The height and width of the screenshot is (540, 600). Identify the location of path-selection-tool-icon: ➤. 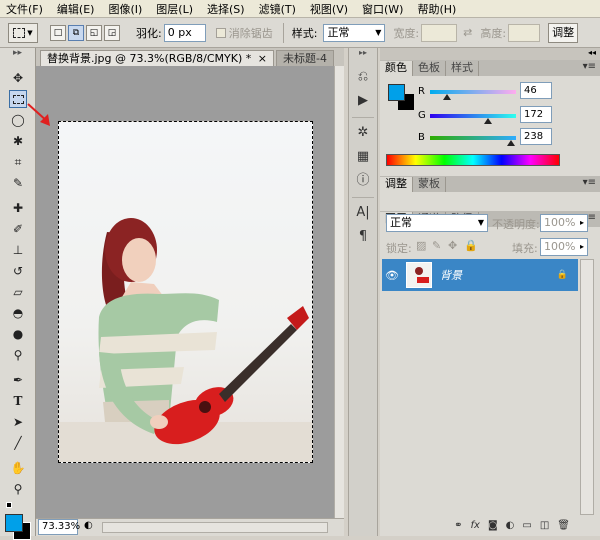
(18, 422).